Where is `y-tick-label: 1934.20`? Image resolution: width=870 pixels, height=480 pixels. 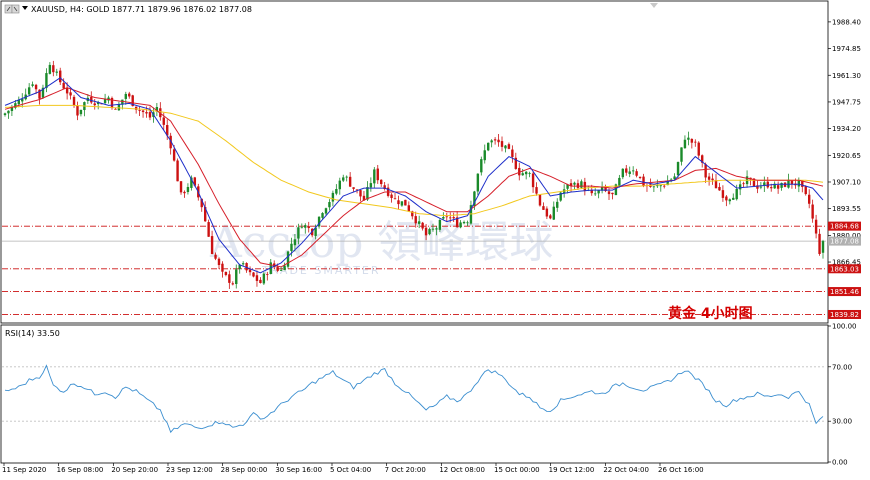 y-tick-label: 1934.20 is located at coordinates (846, 129).